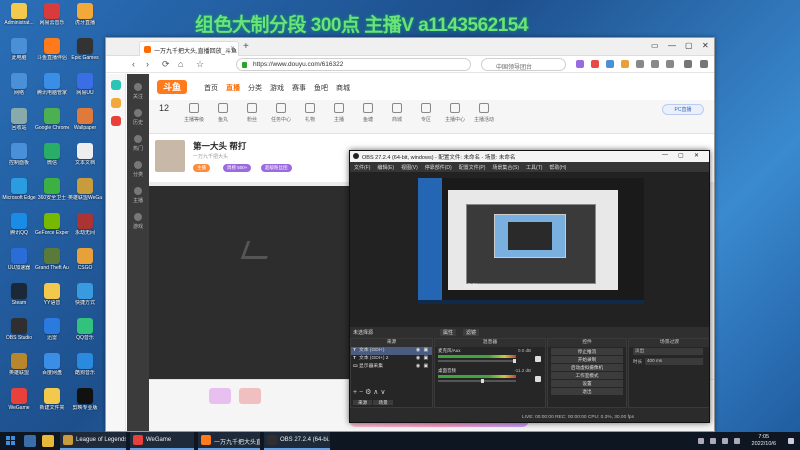 Image resolution: width=800 pixels, height=450 pixels. I want to click on notification-icon, so click(791, 441).